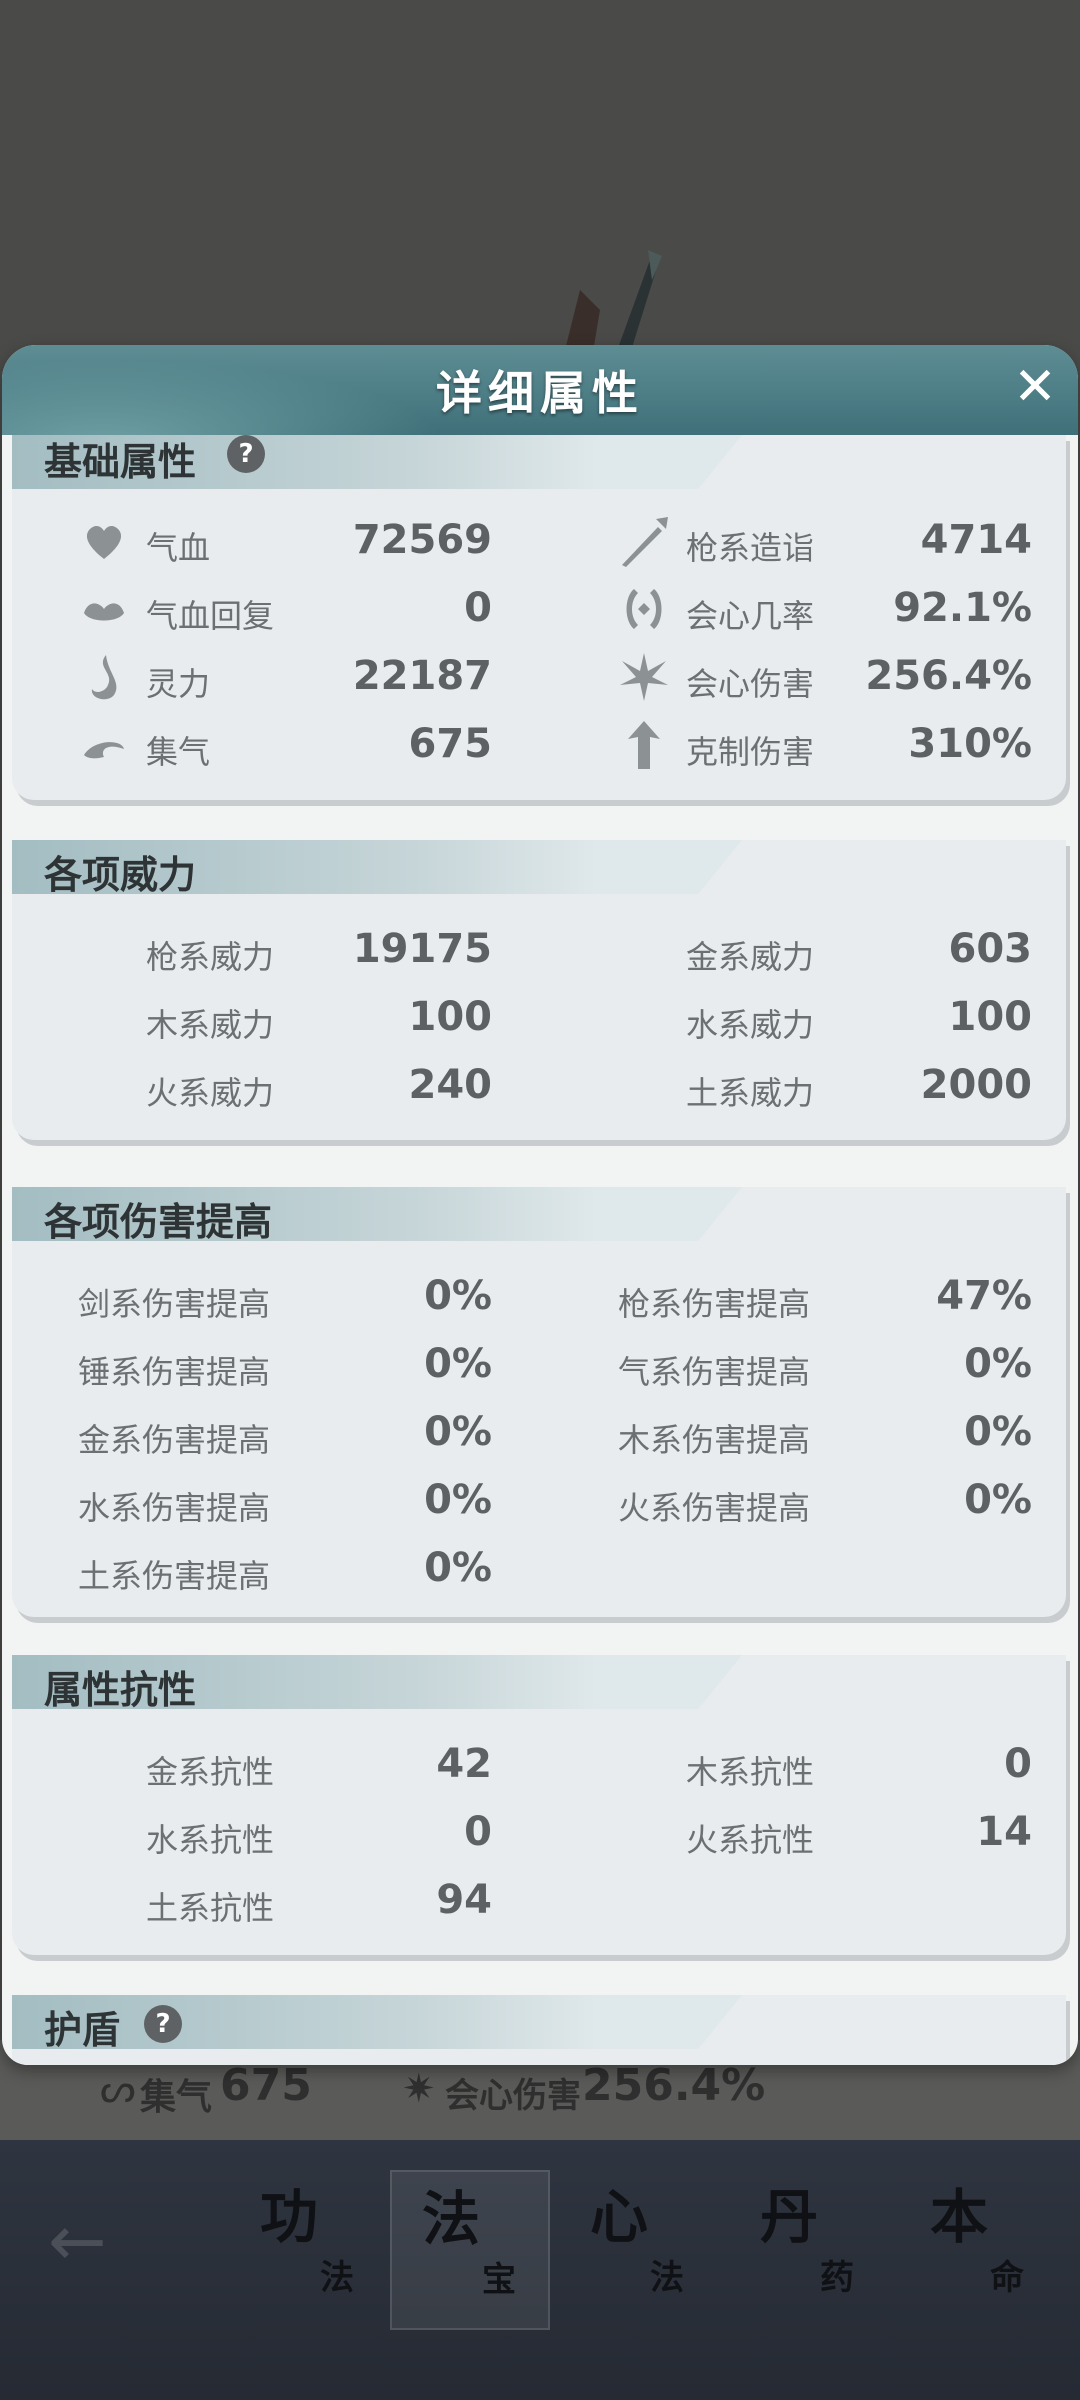  I want to click on stat-label: 剑系伤害提高, so click(174, 1304).